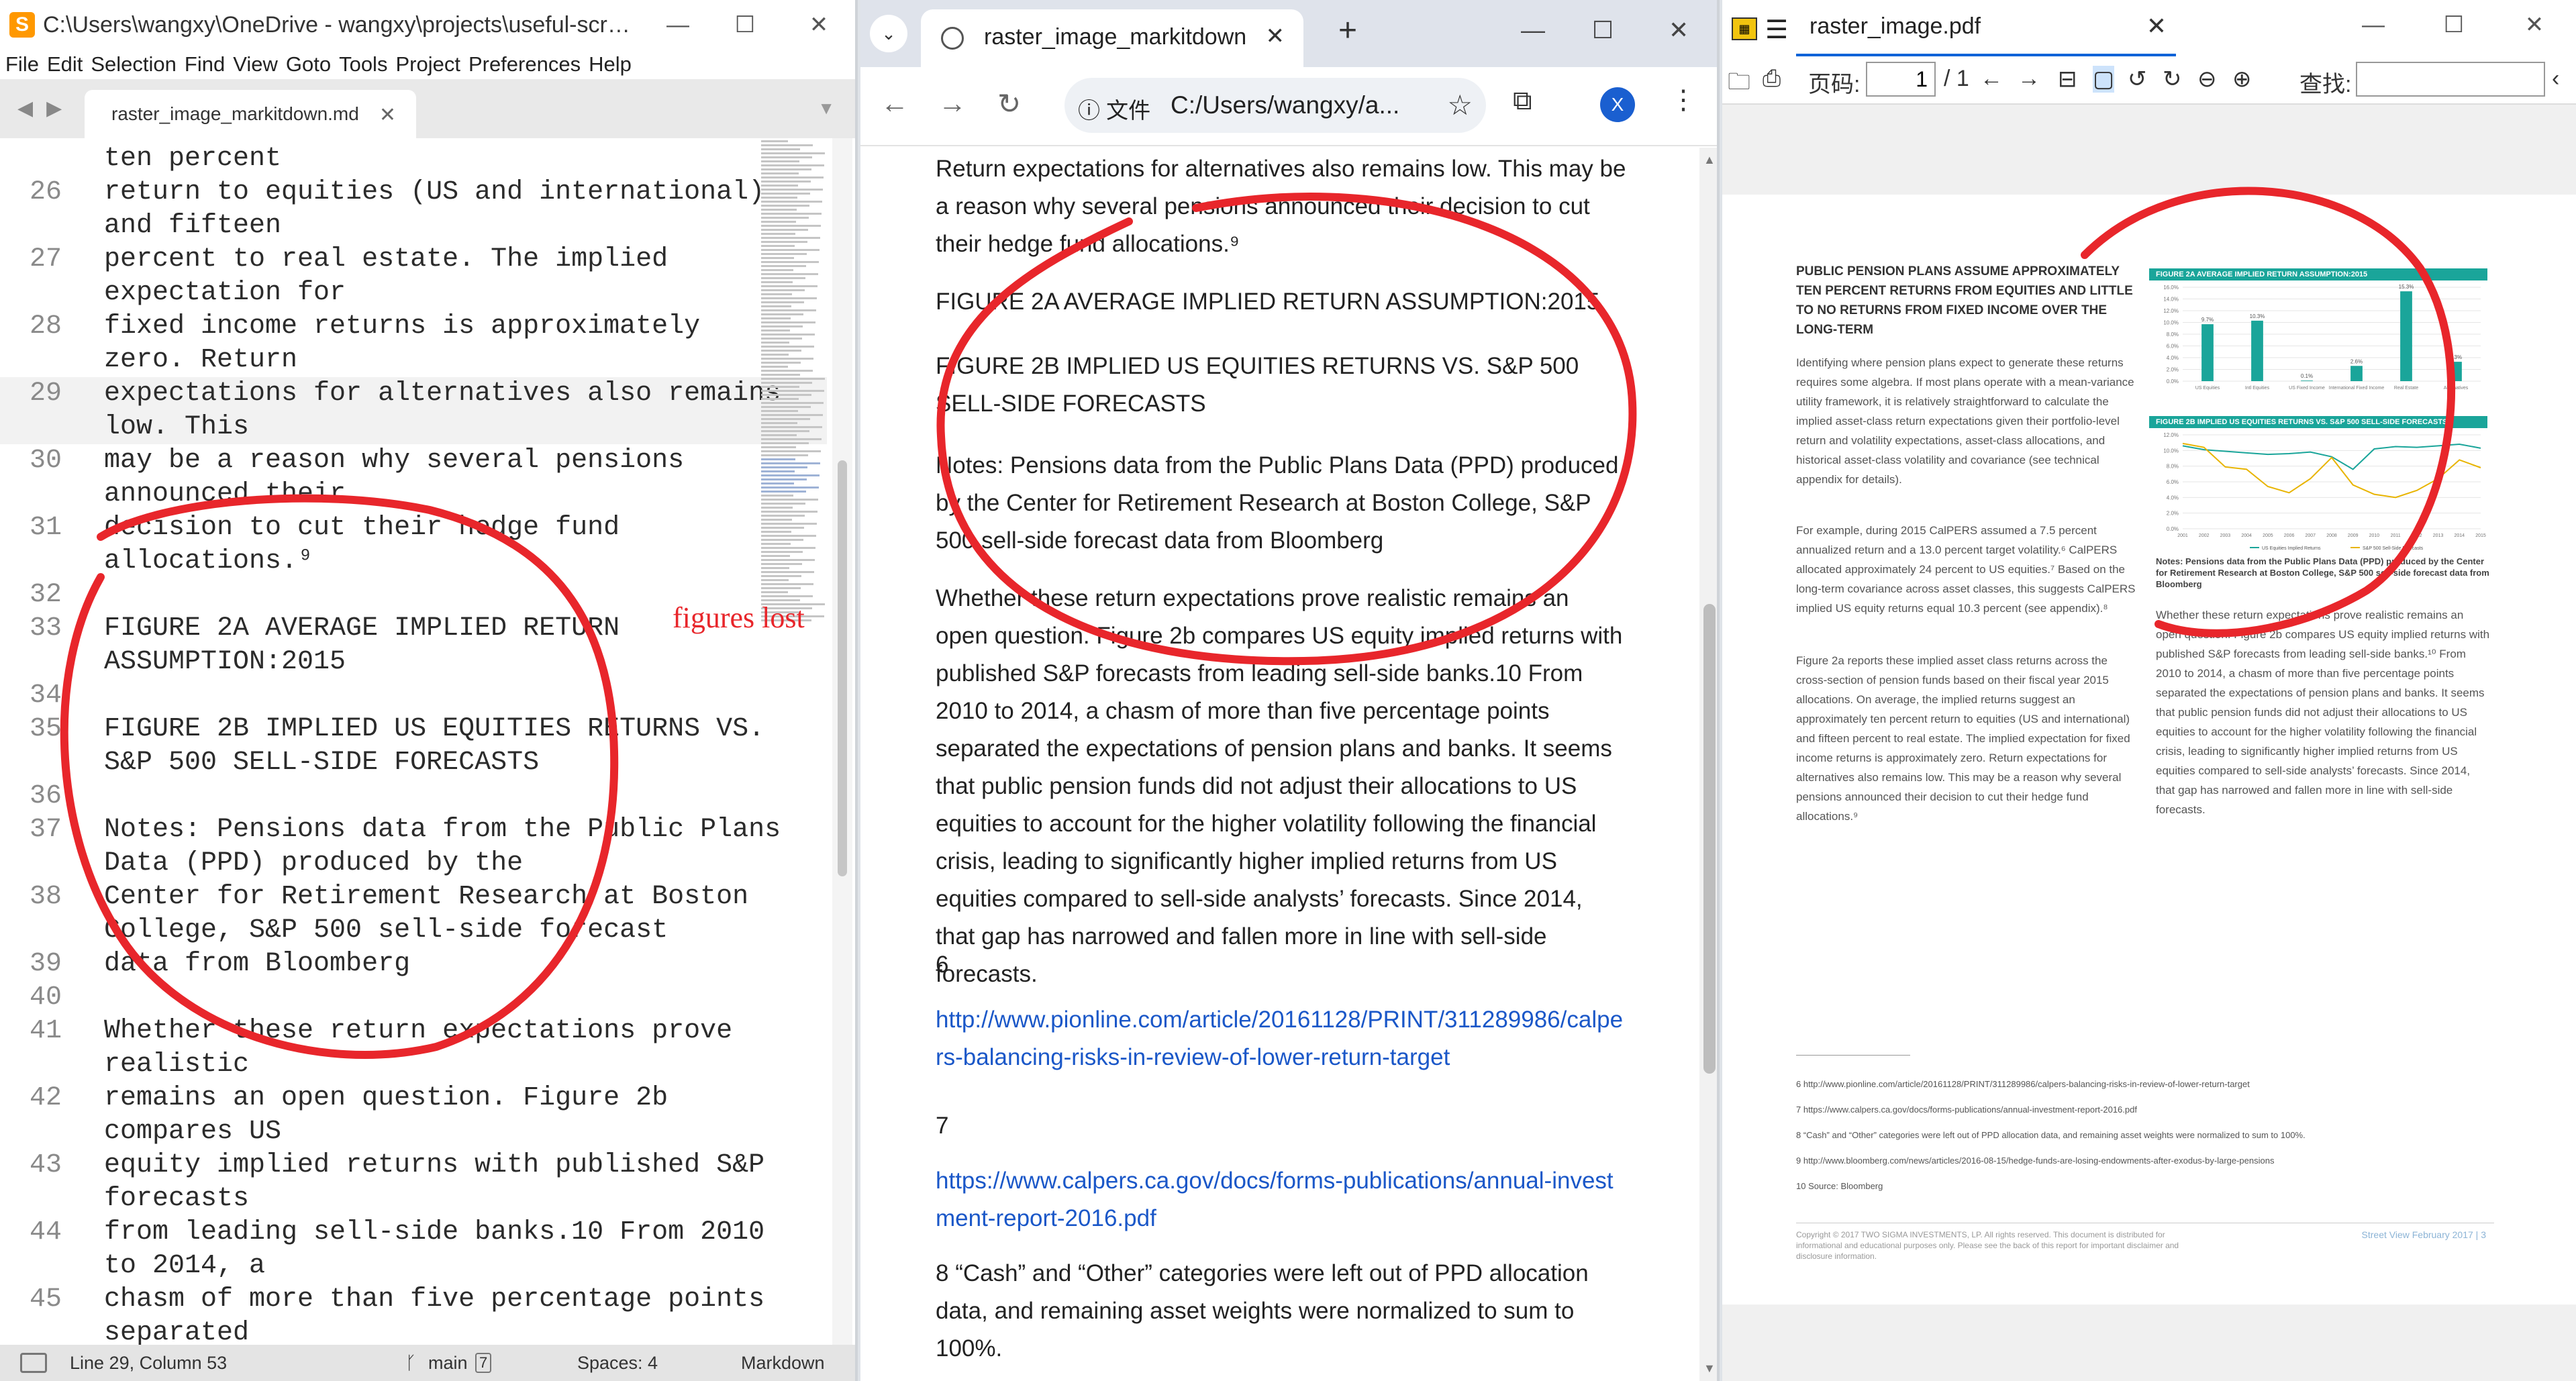 This screenshot has height=1381, width=2576. I want to click on extensions-icon: ⧉, so click(1522, 101).